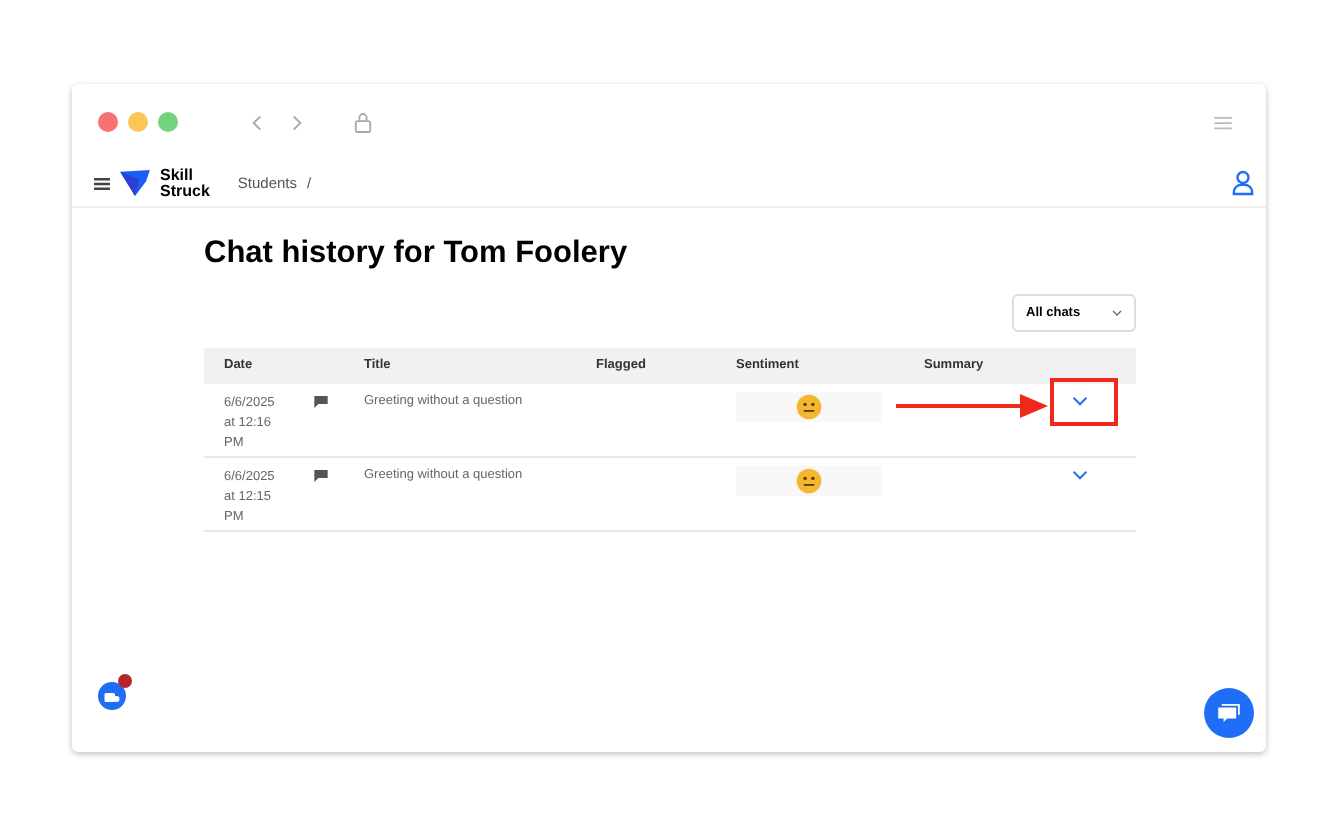 Image resolution: width=1340 pixels, height=836 pixels. Describe the element at coordinates (363, 122) in the screenshot. I see `lock-icon` at that location.